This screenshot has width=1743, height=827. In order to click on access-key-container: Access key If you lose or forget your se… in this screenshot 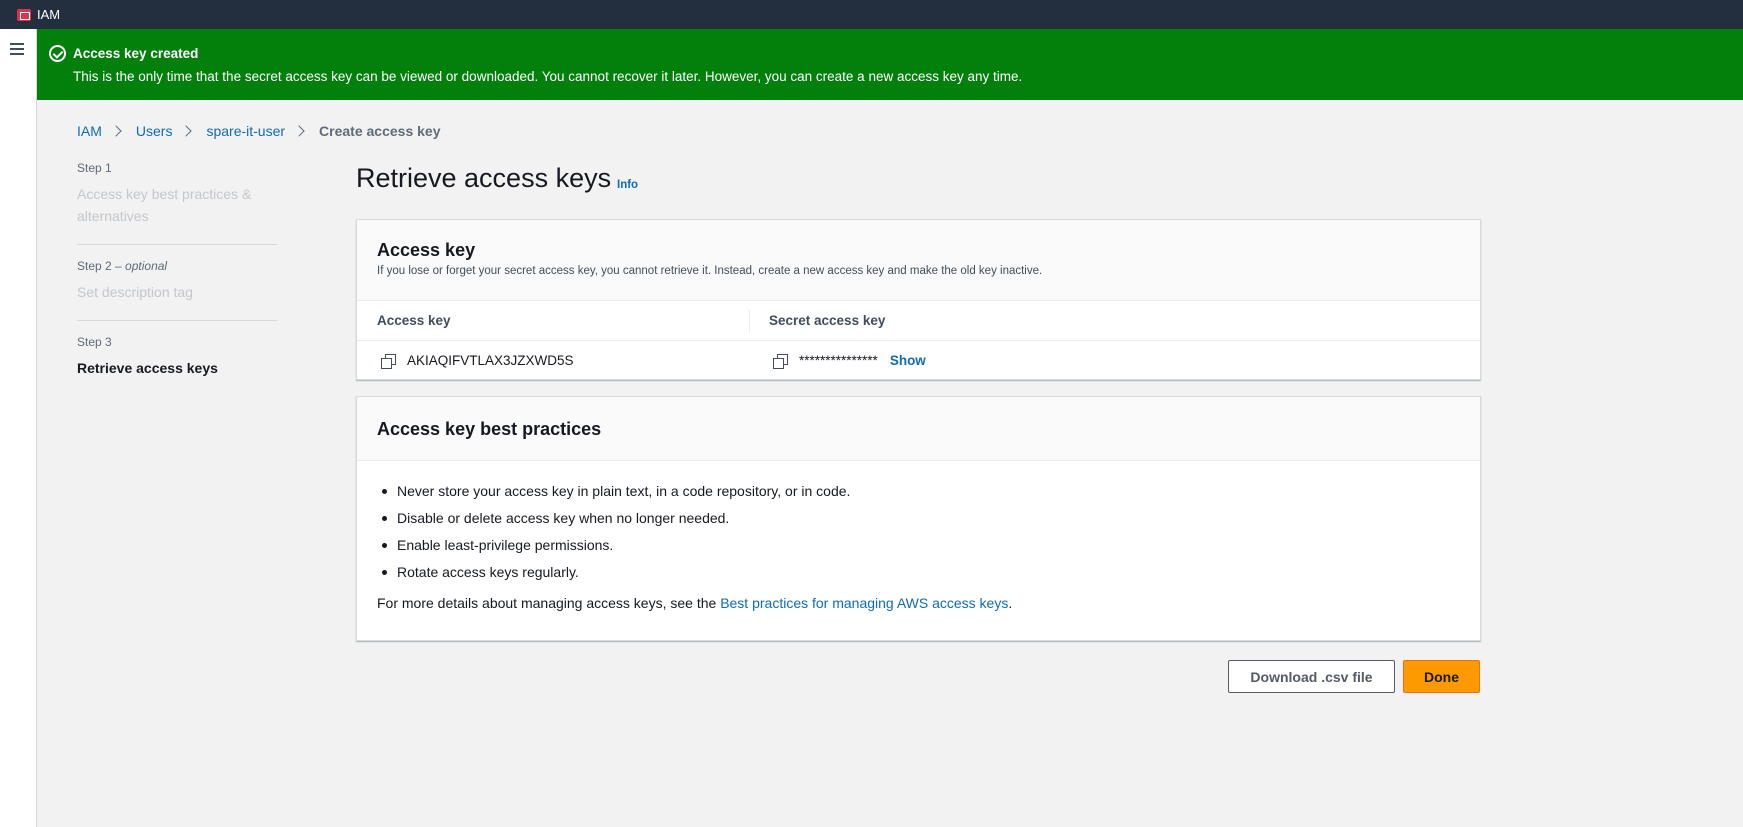, I will do `click(918, 299)`.